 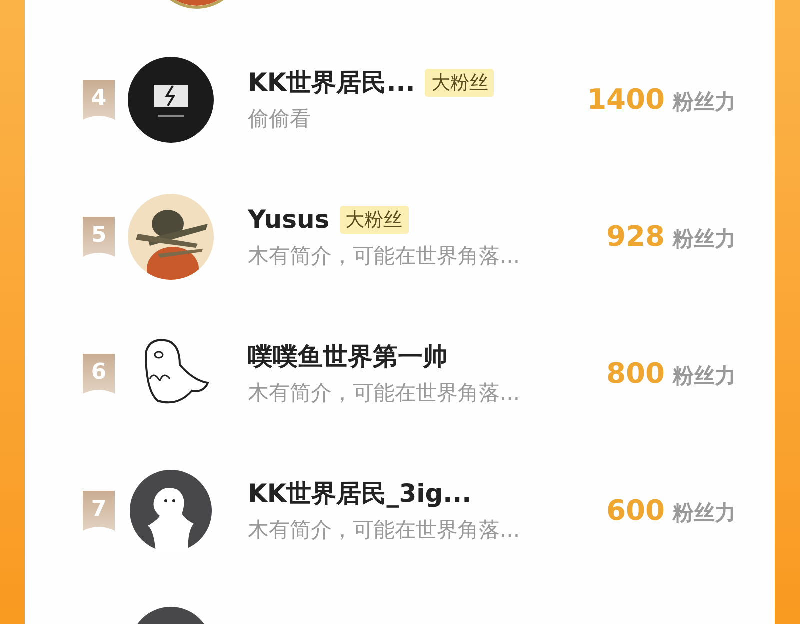 I want to click on fan-score: 800, so click(x=635, y=374).